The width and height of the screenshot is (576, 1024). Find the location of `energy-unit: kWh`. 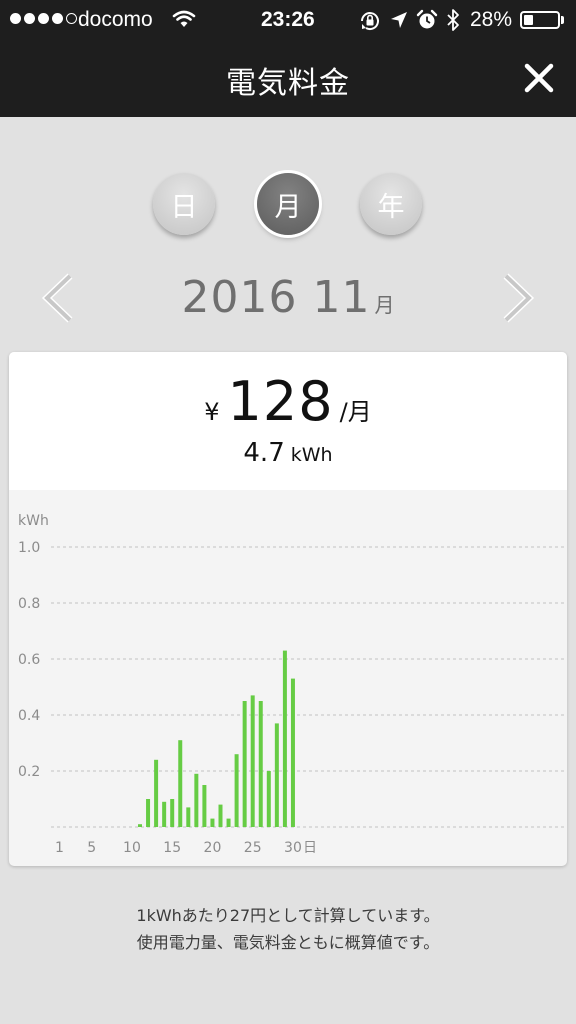

energy-unit: kWh is located at coordinates (311, 455).